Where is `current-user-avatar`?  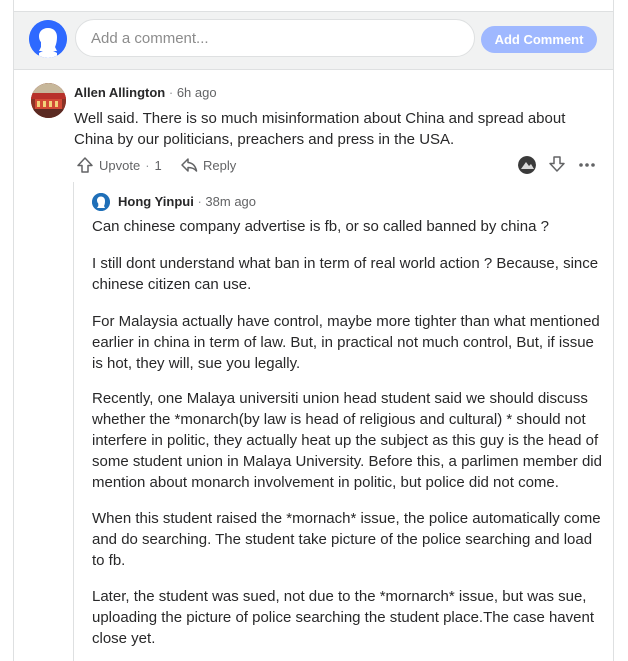 current-user-avatar is located at coordinates (48, 39).